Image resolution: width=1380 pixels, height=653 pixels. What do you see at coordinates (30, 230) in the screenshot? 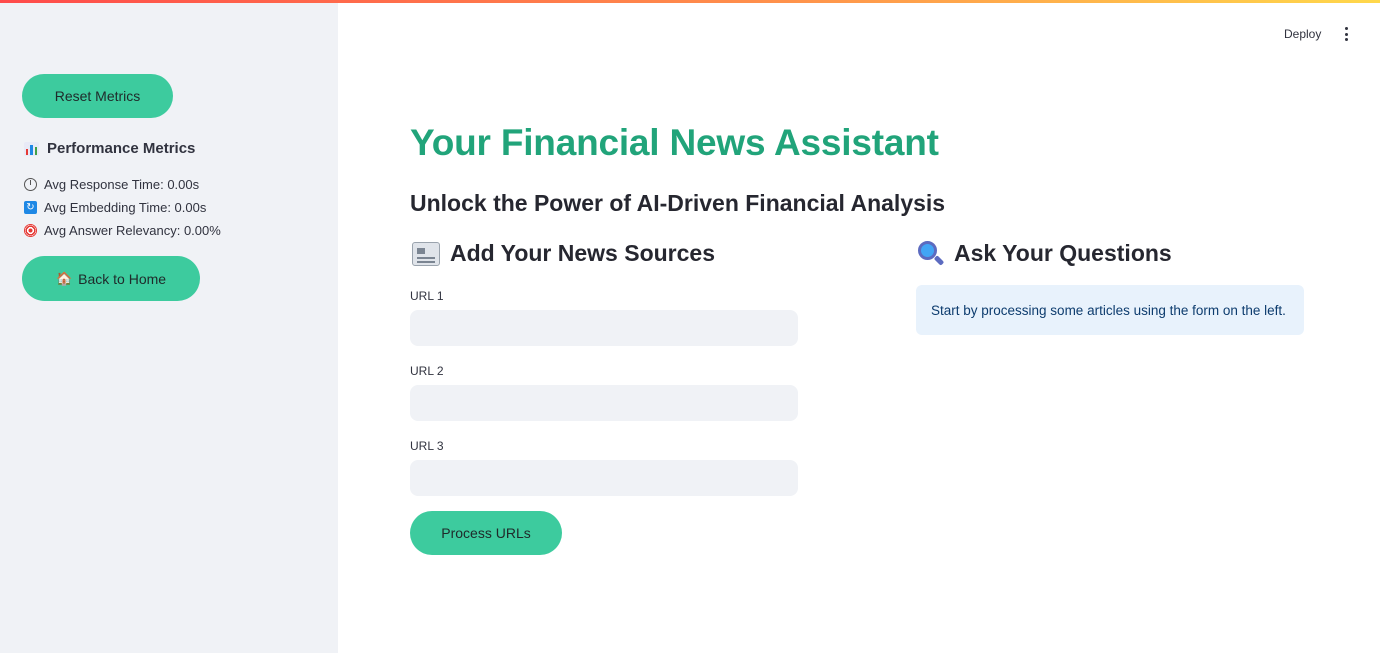
I see `target-icon` at bounding box center [30, 230].